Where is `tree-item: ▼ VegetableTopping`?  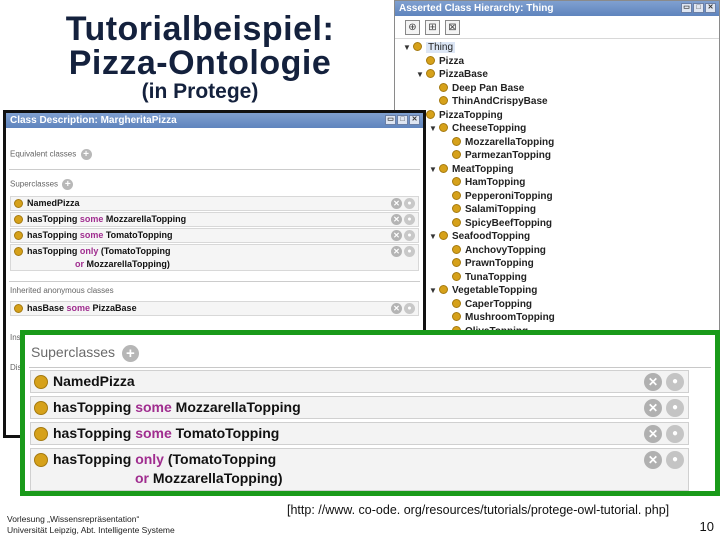
tree-item: ▼ VegetableTopping is located at coordinates (483, 290).